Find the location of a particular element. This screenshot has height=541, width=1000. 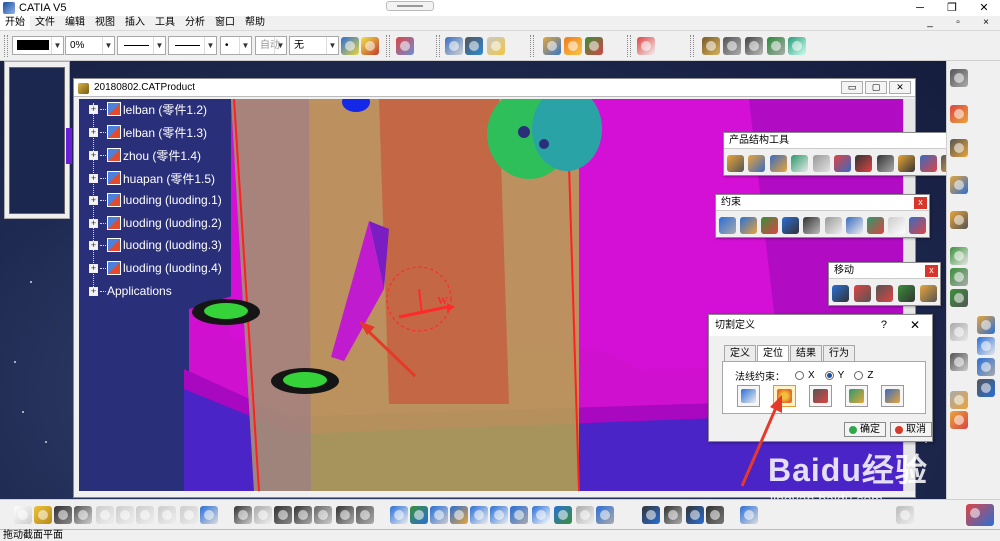

menu-window: 窗口 is located at coordinates (225, 23).